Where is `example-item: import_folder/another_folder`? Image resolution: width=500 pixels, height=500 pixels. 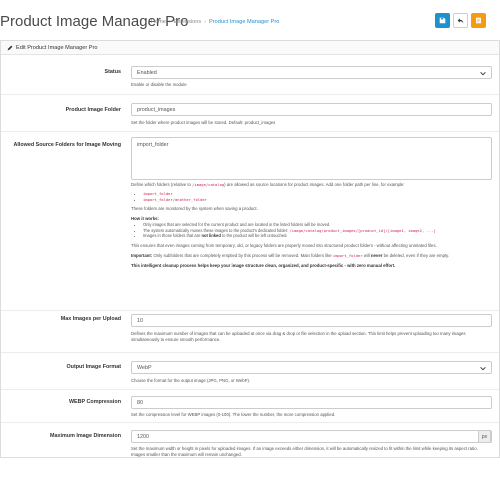
example-item: import_folder/another_folder is located at coordinates (317, 200).